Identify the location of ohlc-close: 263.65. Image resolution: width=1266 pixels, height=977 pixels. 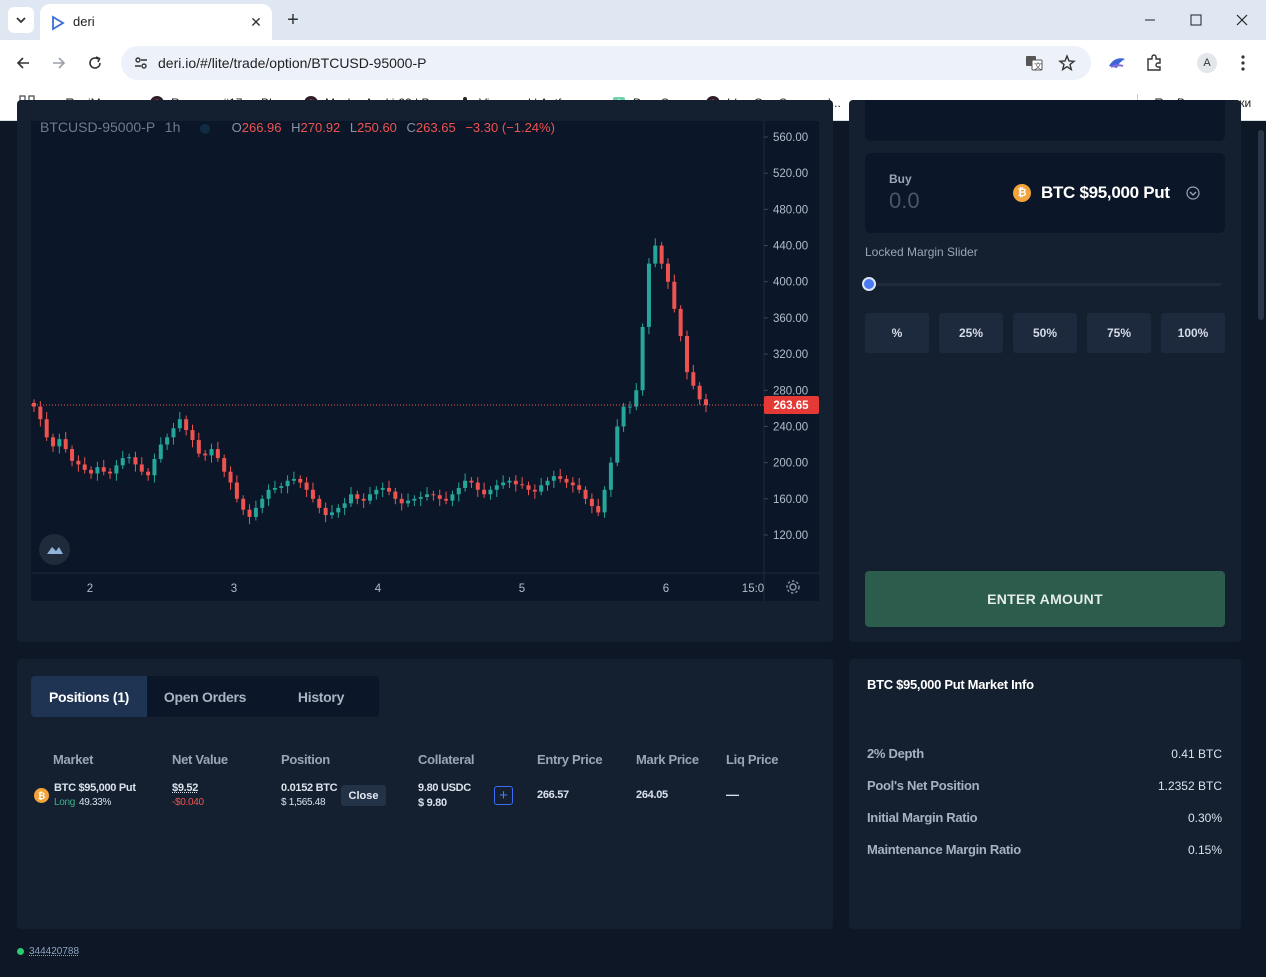
(435, 128).